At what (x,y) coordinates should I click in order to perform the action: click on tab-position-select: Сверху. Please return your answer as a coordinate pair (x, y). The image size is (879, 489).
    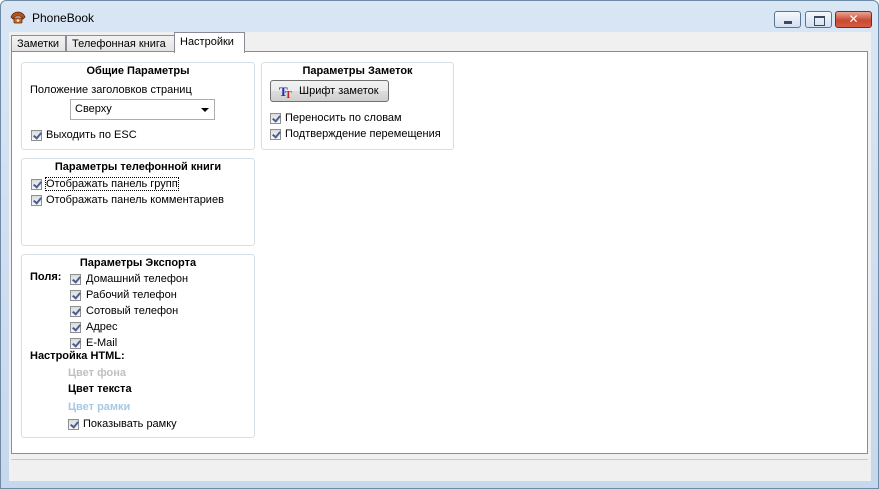
    Looking at the image, I should click on (142, 109).